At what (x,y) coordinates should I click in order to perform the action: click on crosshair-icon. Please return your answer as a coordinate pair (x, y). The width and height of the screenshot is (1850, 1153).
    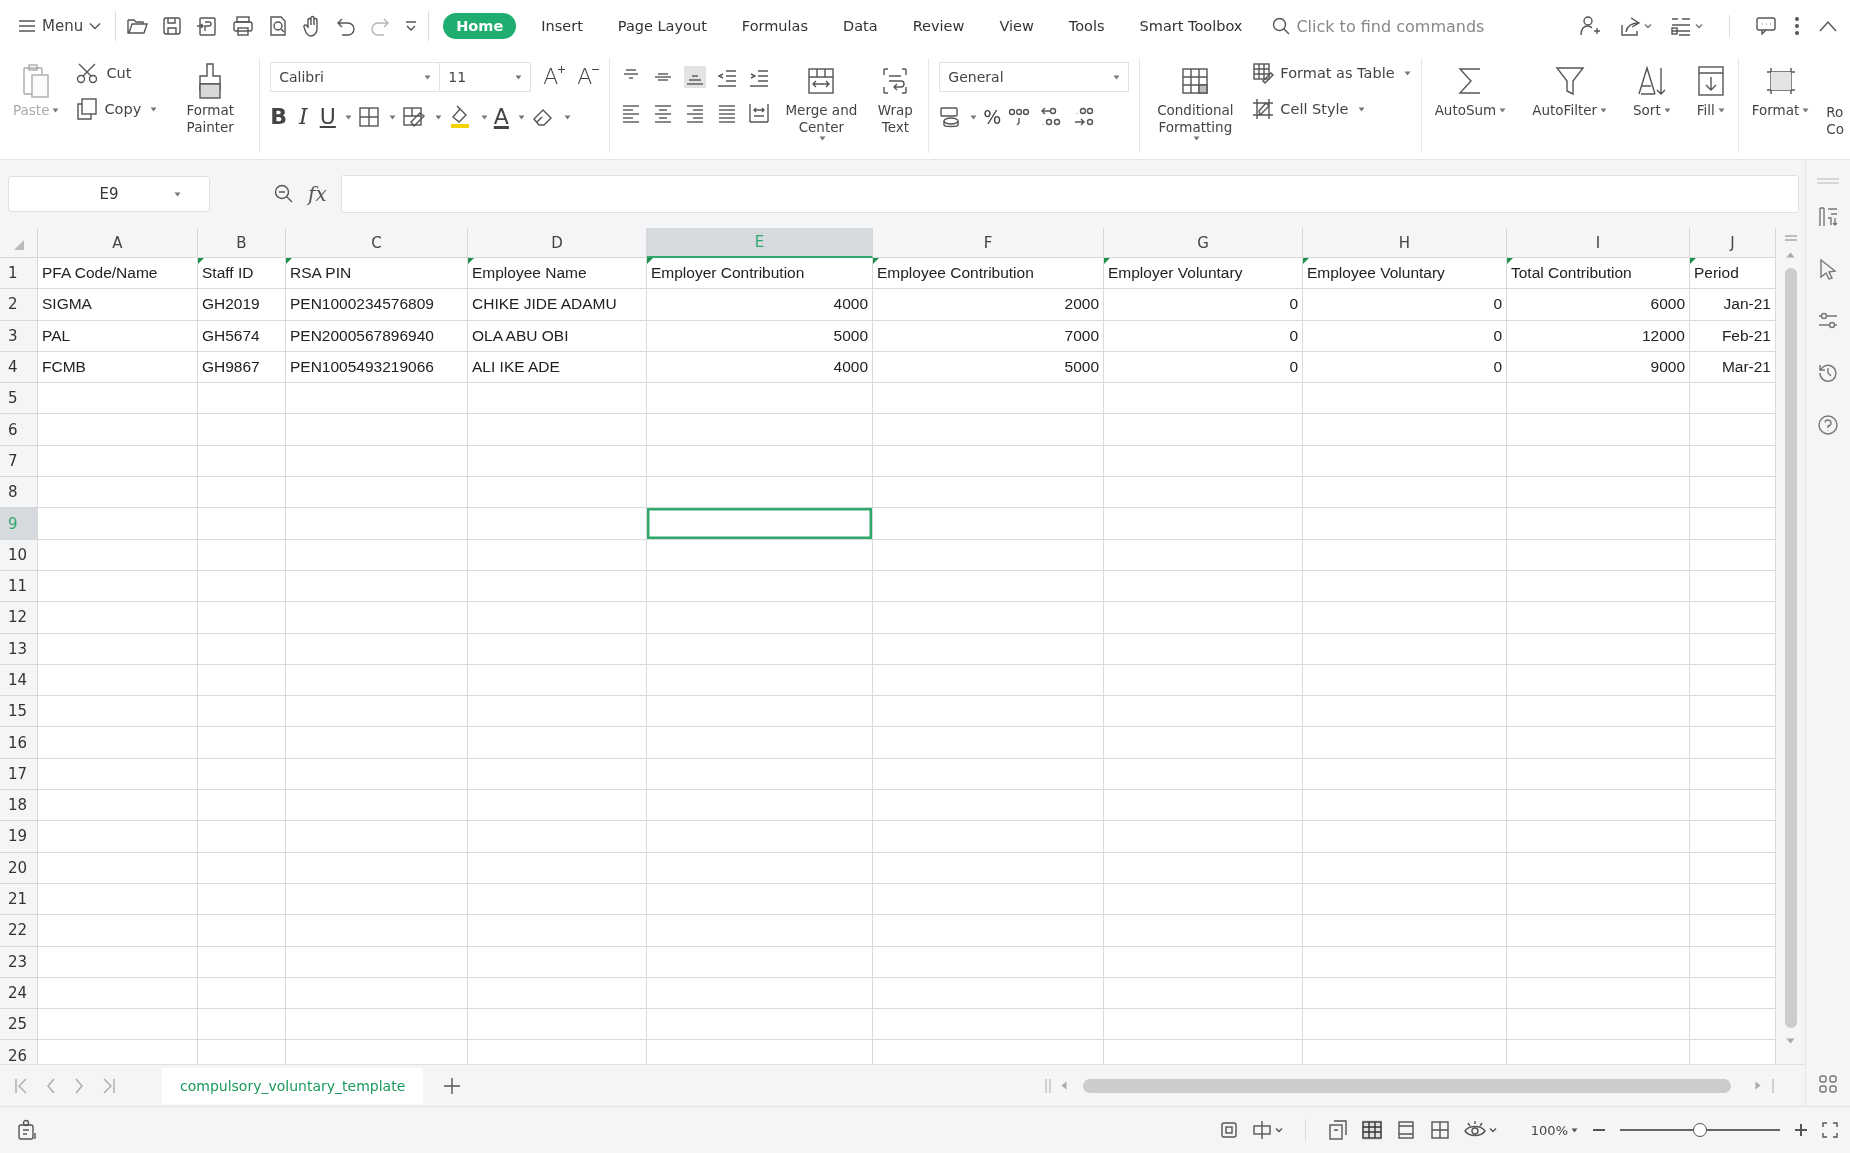
    Looking at the image, I should click on (1261, 1130).